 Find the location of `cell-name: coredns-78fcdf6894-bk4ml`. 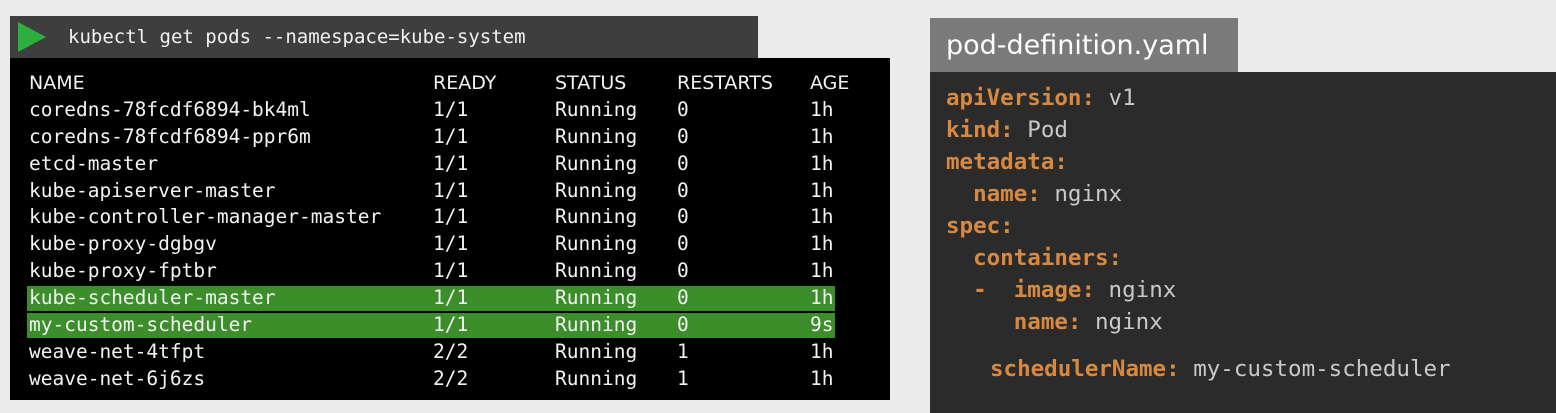

cell-name: coredns-78fcdf6894-bk4ml is located at coordinates (170, 109).